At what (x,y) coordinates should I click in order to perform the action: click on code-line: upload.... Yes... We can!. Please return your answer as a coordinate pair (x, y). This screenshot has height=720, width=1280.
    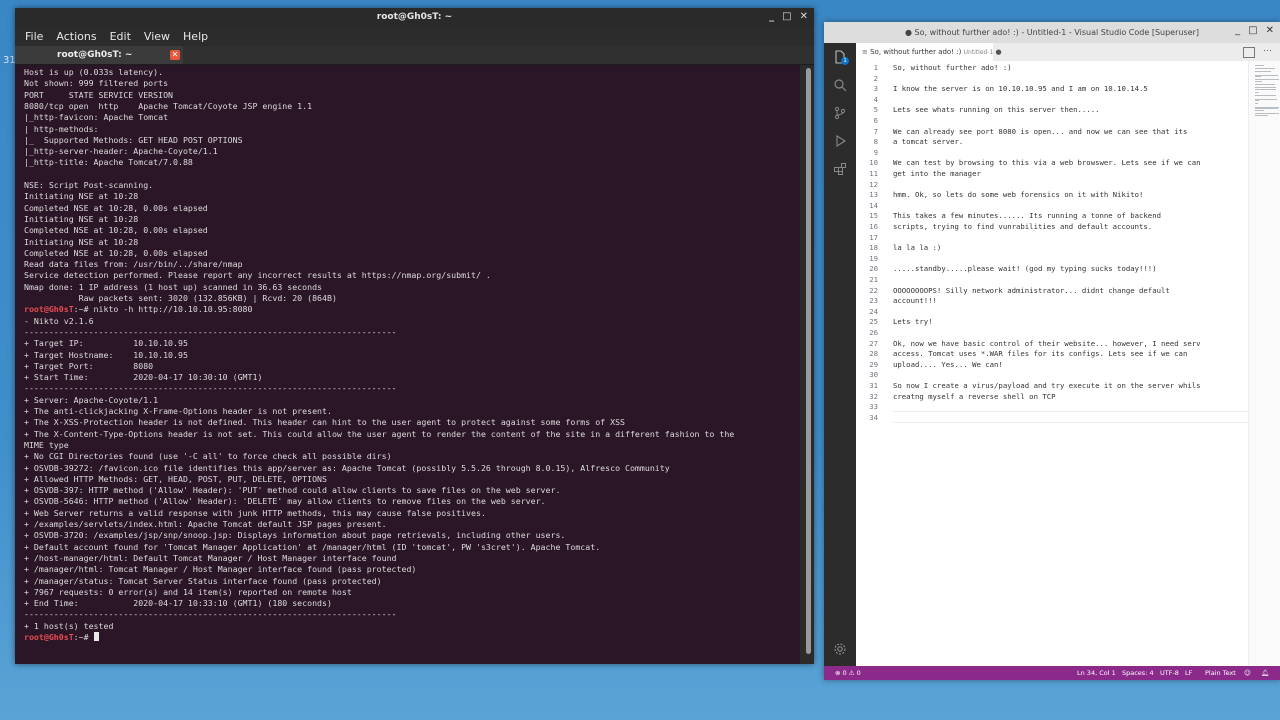
    Looking at the image, I should click on (948, 364).